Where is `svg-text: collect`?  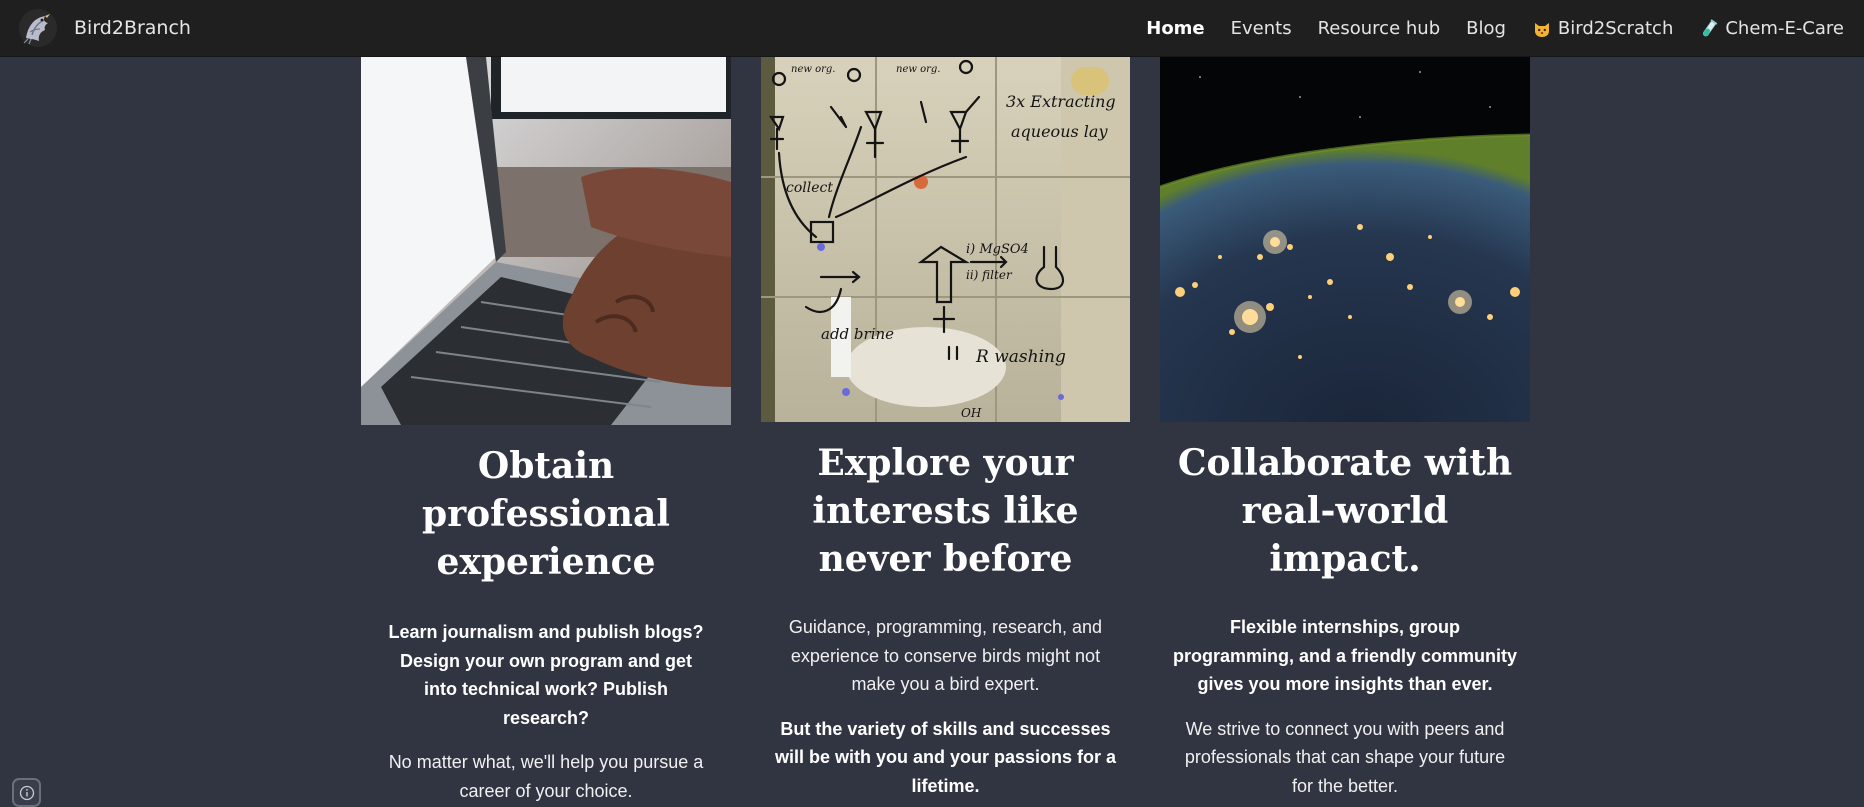
svg-text: collect is located at coordinates (809, 188).